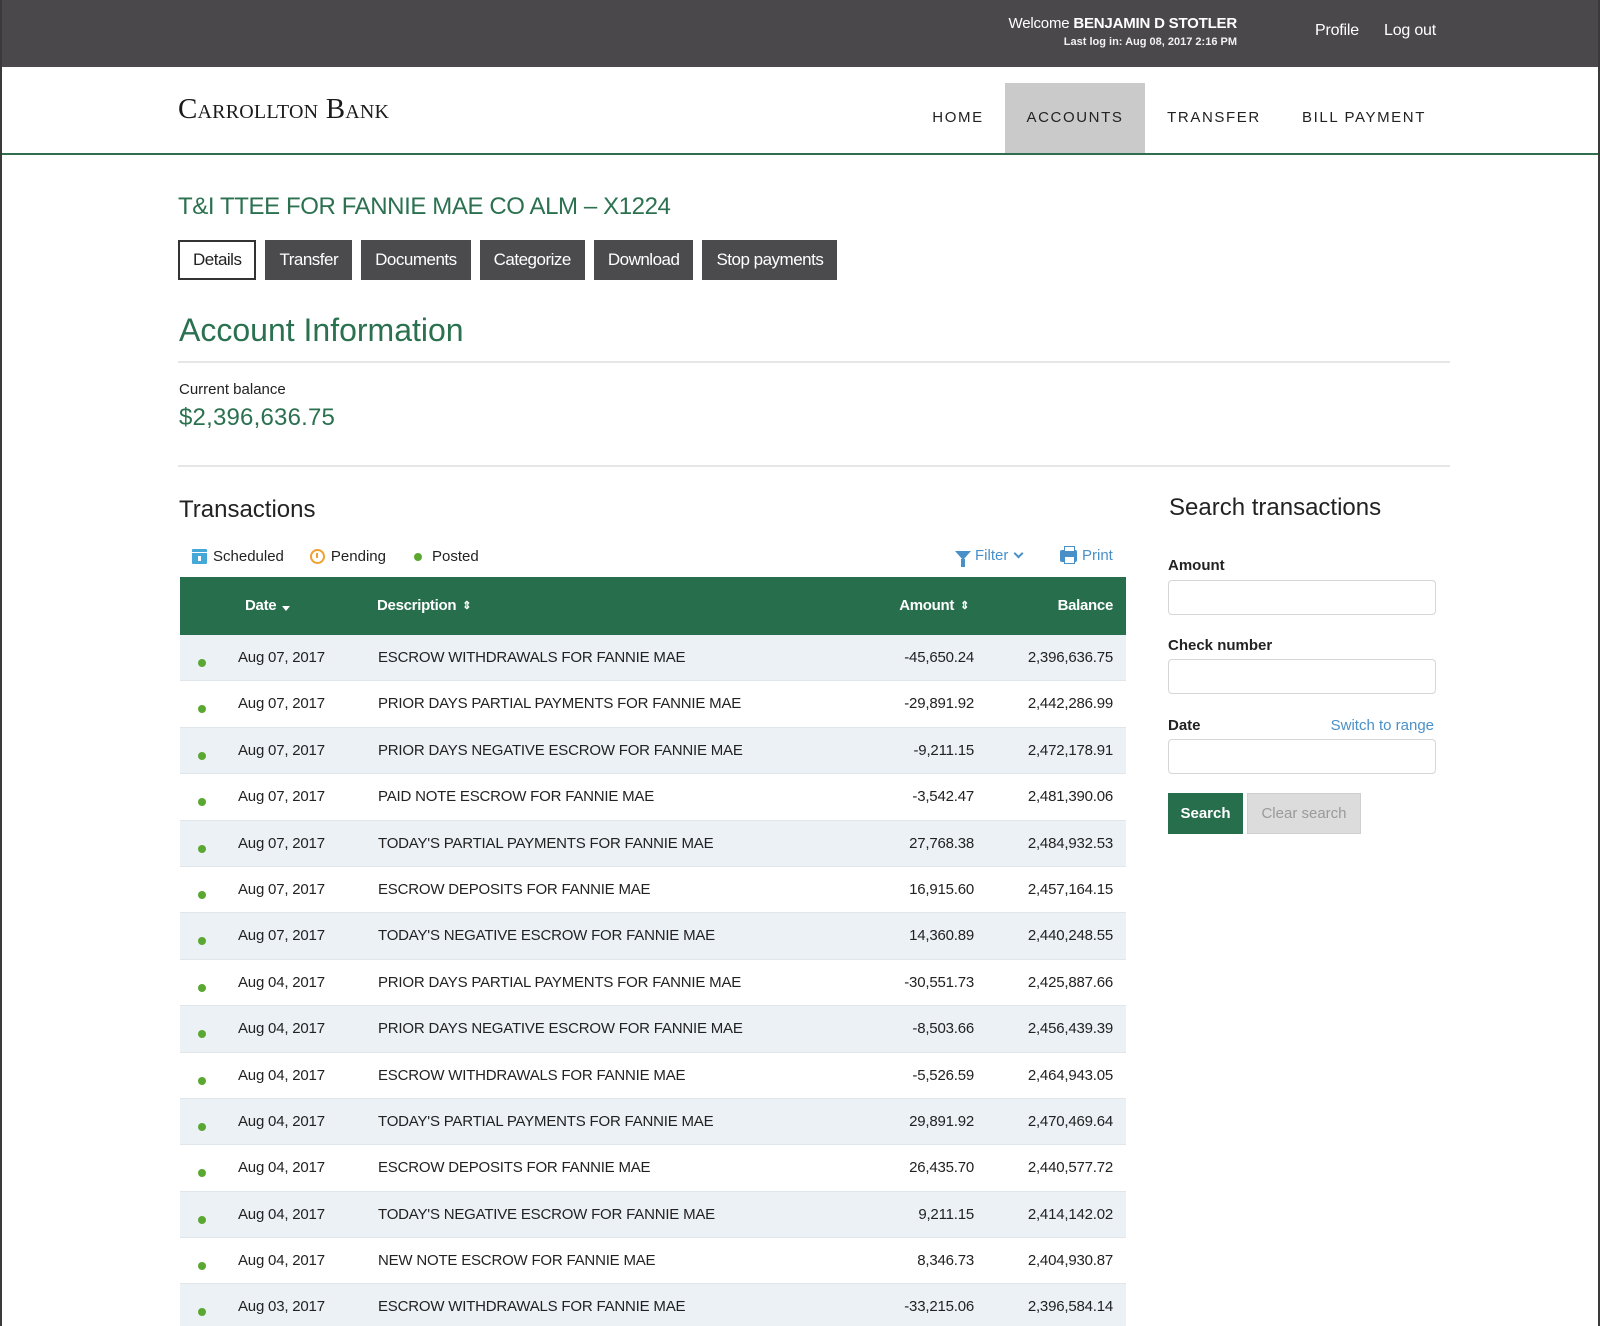 This screenshot has height=1326, width=1600. What do you see at coordinates (945, 1261) in the screenshot?
I see `row-amount: 8,346.73` at bounding box center [945, 1261].